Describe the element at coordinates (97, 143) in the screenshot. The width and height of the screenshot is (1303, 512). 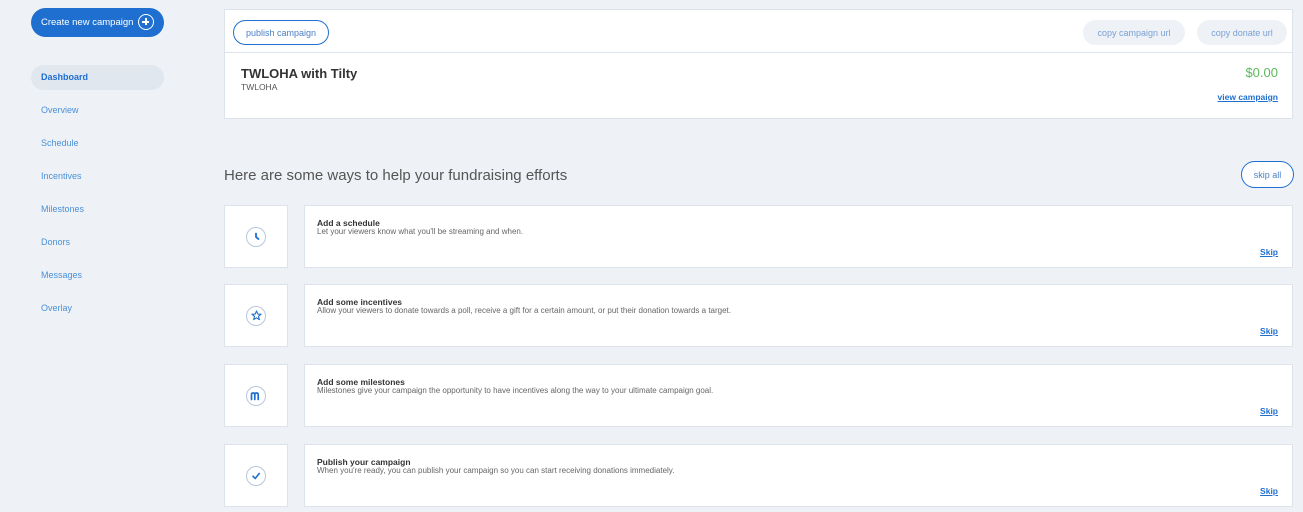
I see `sidebar-item-schedule: Schedule` at that location.